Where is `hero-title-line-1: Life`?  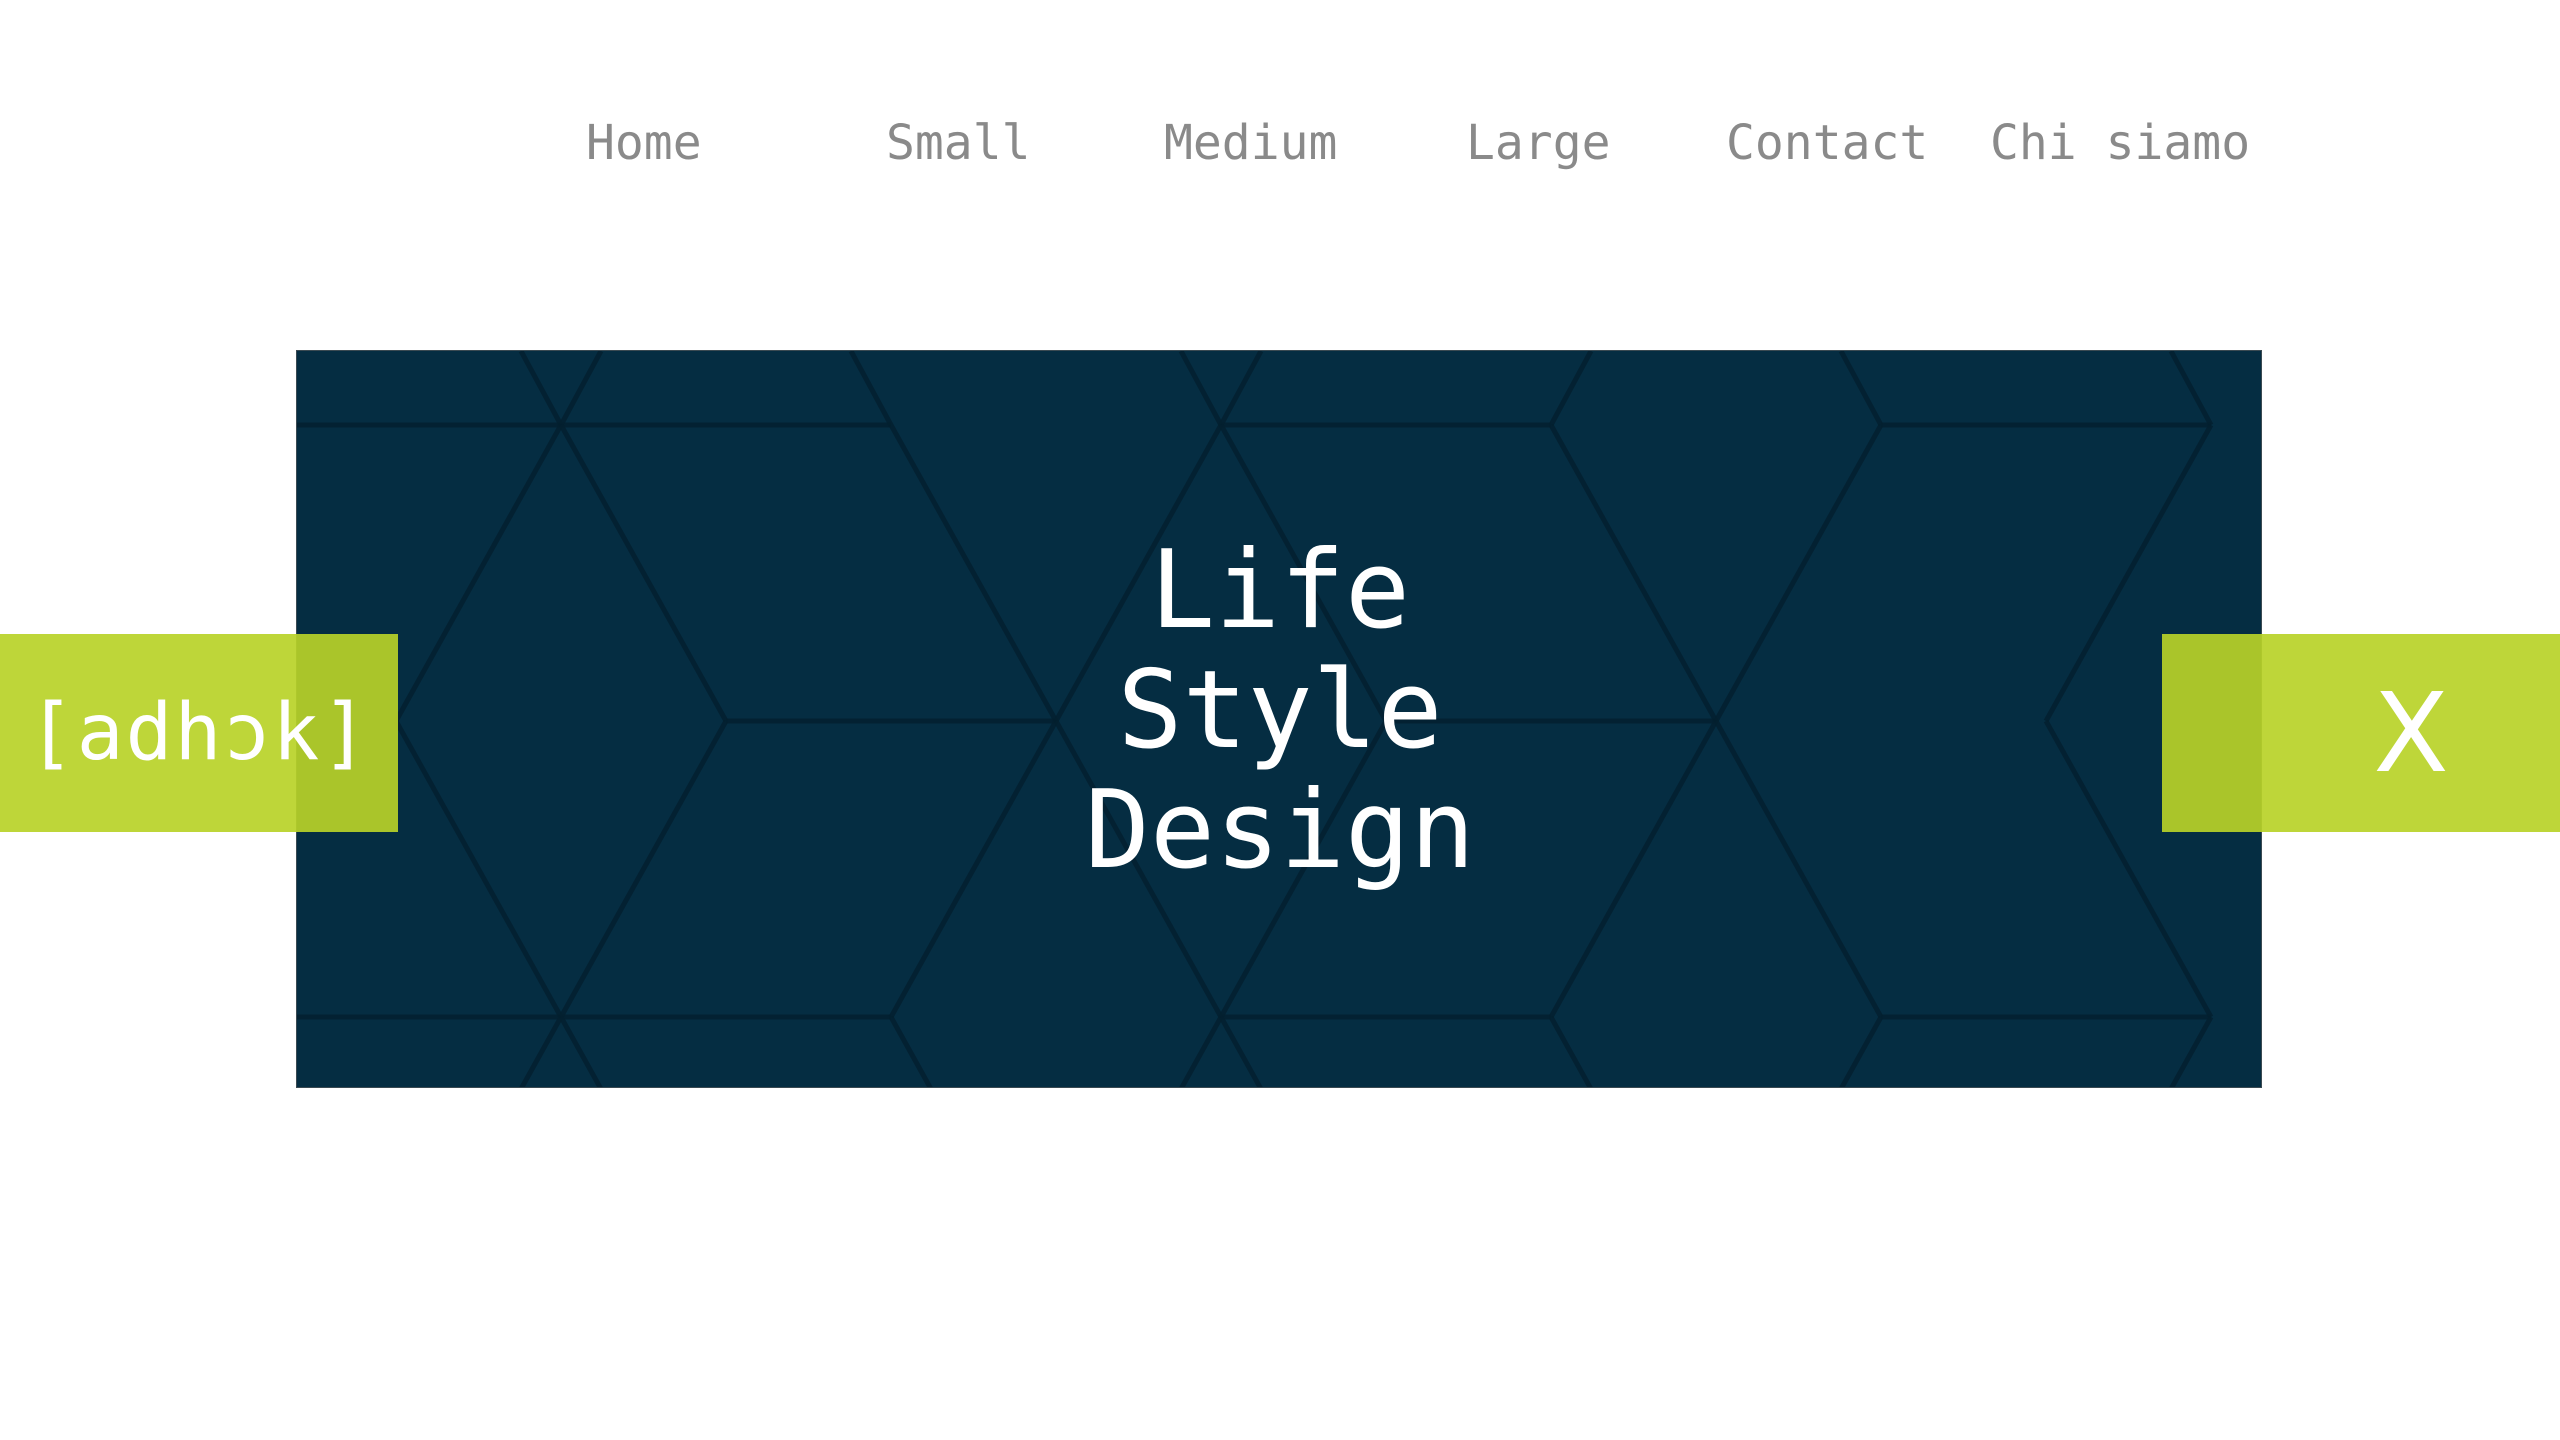
hero-title-line-1: Life is located at coordinates (1280, 590).